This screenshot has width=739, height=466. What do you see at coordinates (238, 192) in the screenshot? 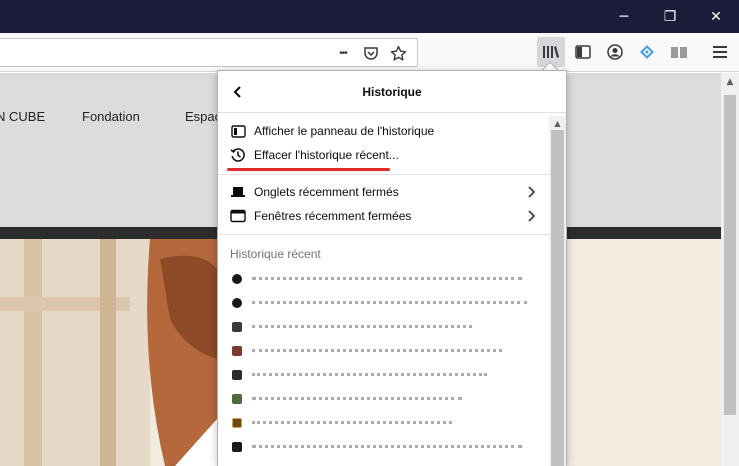
I see `laptop-icon` at bounding box center [238, 192].